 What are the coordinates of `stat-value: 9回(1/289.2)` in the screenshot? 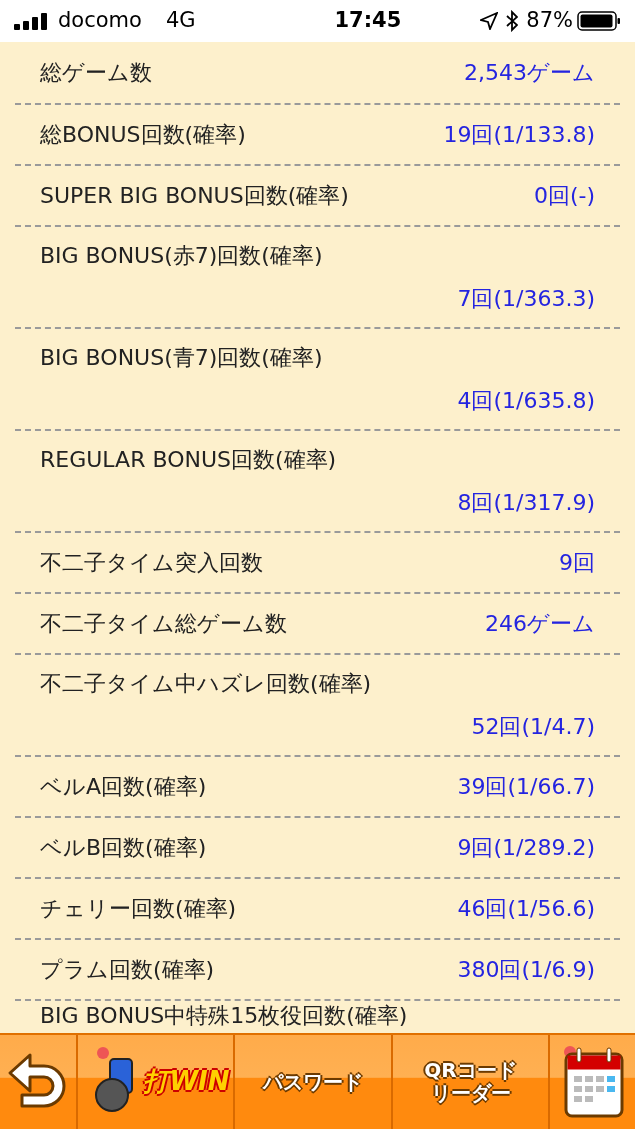 It's located at (526, 848).